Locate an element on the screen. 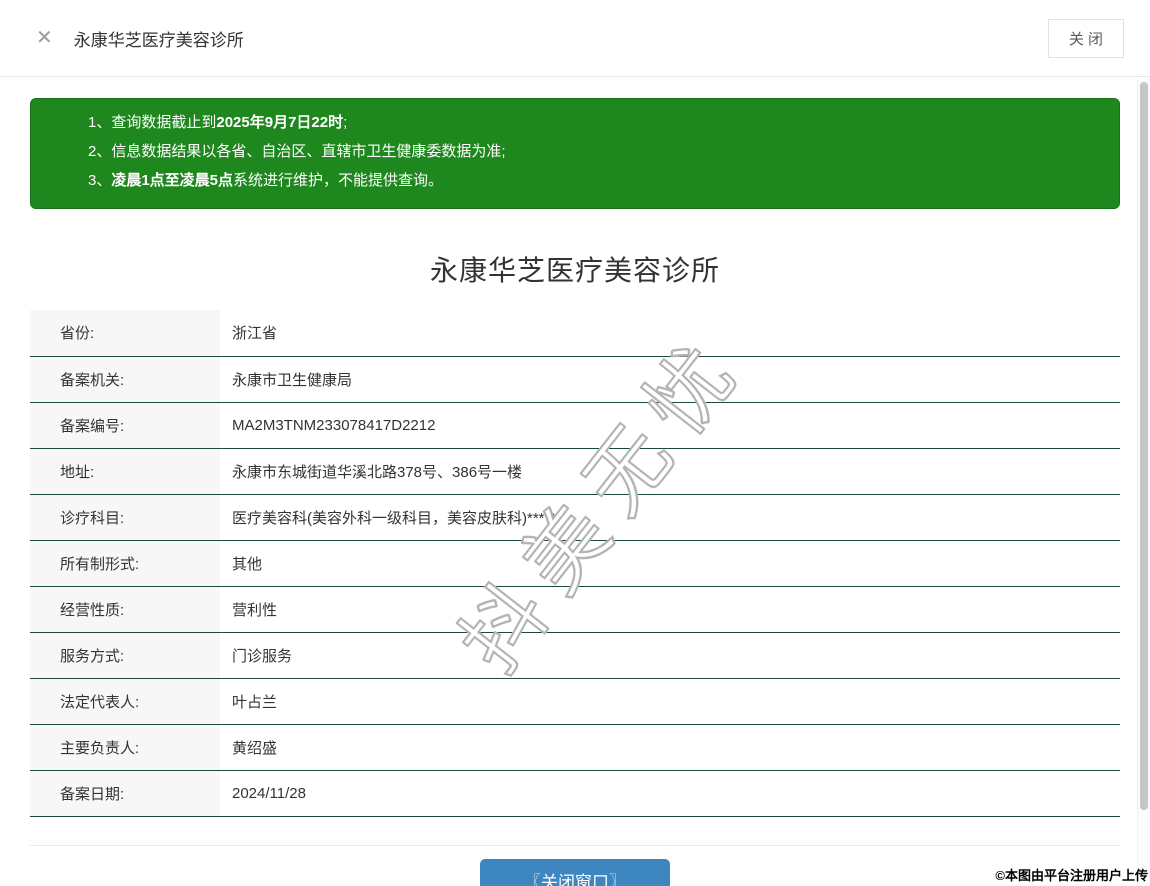 The height and width of the screenshot is (886, 1150). row-label: 地址: is located at coordinates (125, 471).